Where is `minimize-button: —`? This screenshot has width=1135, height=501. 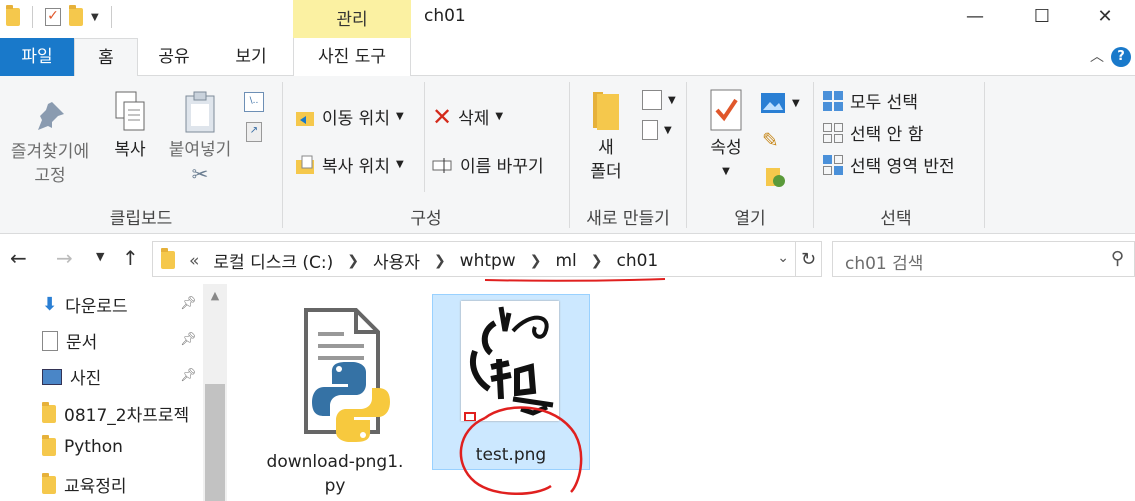 minimize-button: — is located at coordinates (975, 16).